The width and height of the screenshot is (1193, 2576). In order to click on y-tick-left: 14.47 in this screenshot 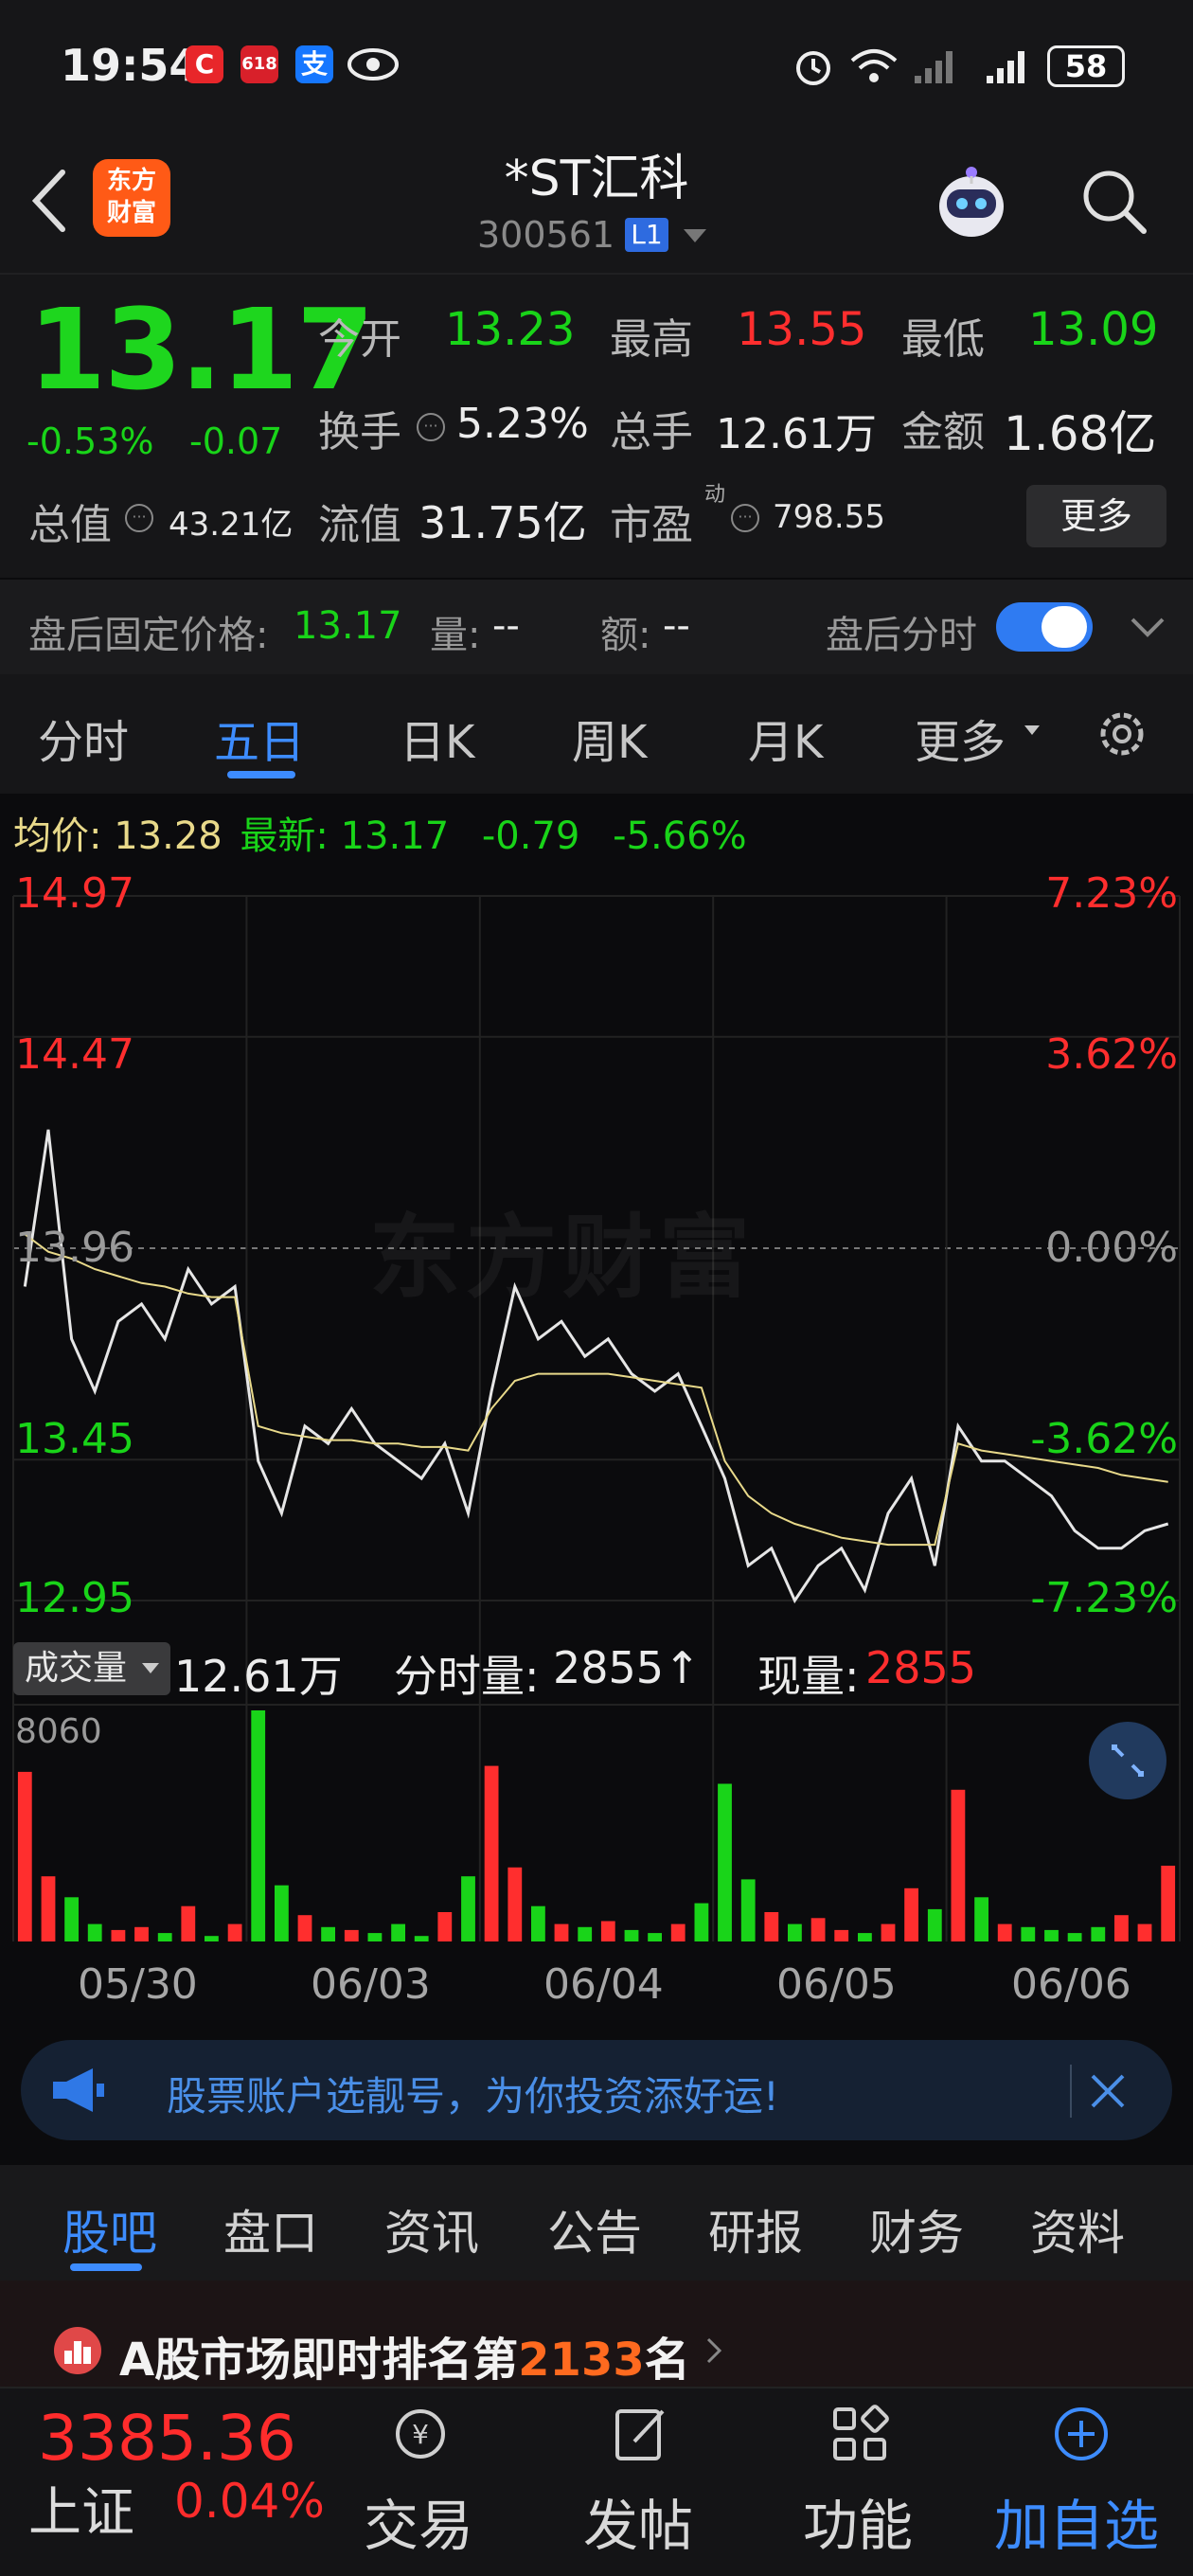, I will do `click(74, 1054)`.